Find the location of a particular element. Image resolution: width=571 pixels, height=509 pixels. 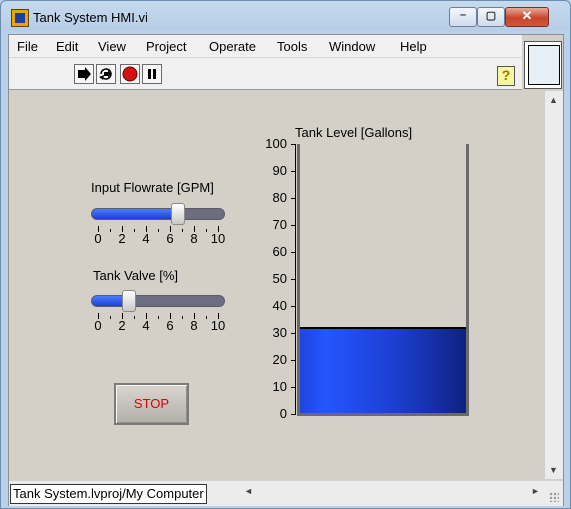

run-continuously-button is located at coordinates (106, 74).